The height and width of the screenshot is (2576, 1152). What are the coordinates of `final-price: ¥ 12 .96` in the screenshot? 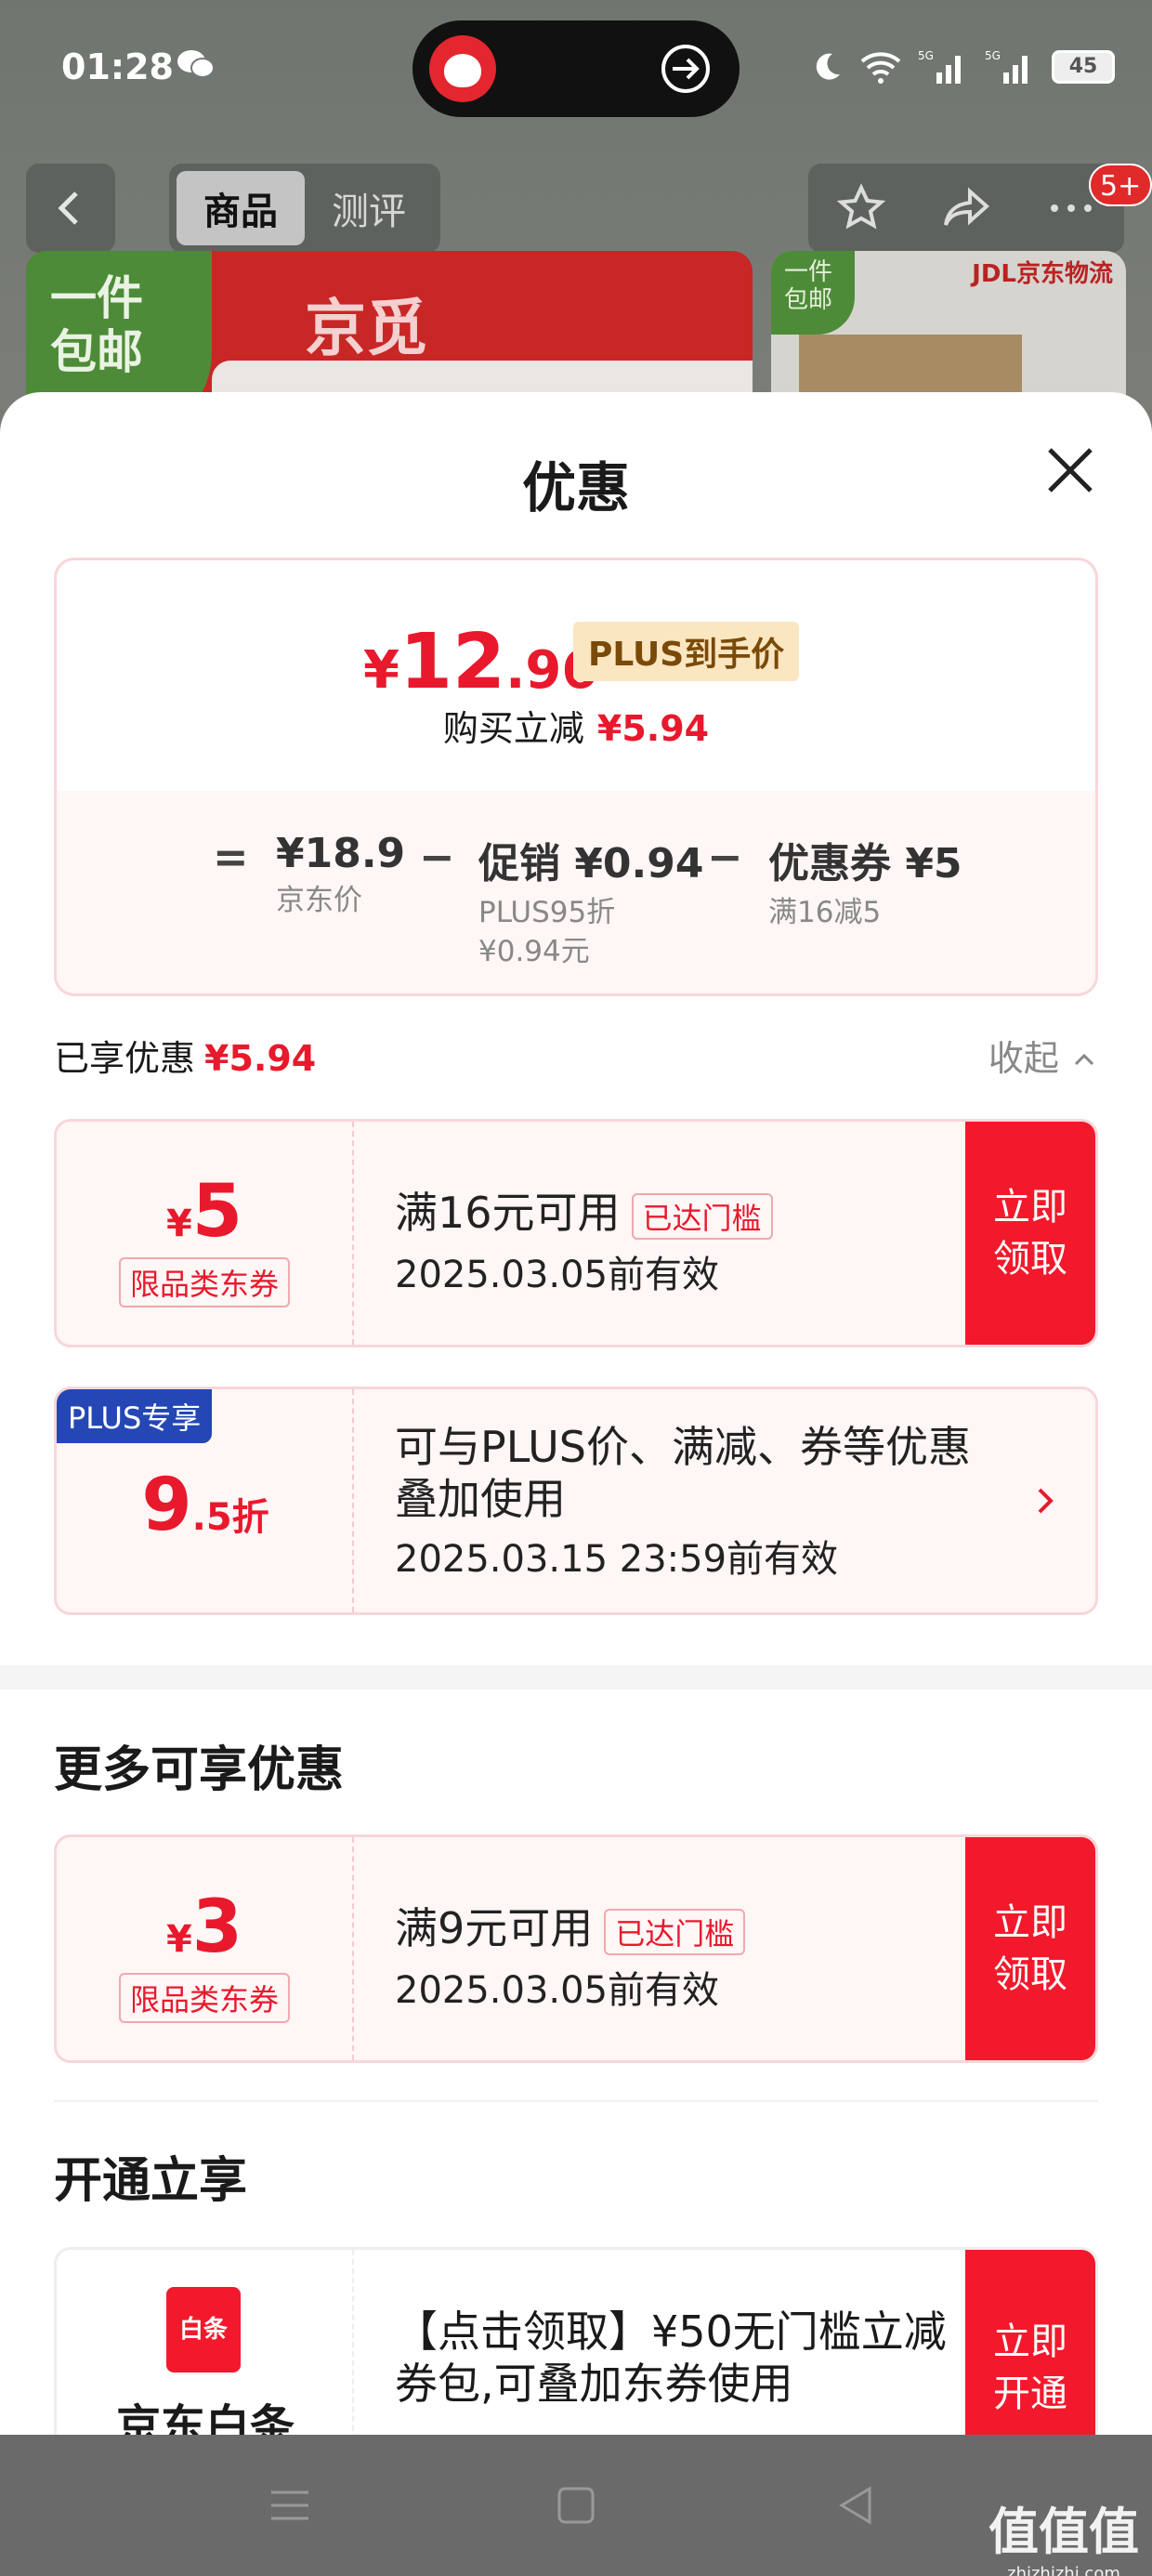 It's located at (480, 662).